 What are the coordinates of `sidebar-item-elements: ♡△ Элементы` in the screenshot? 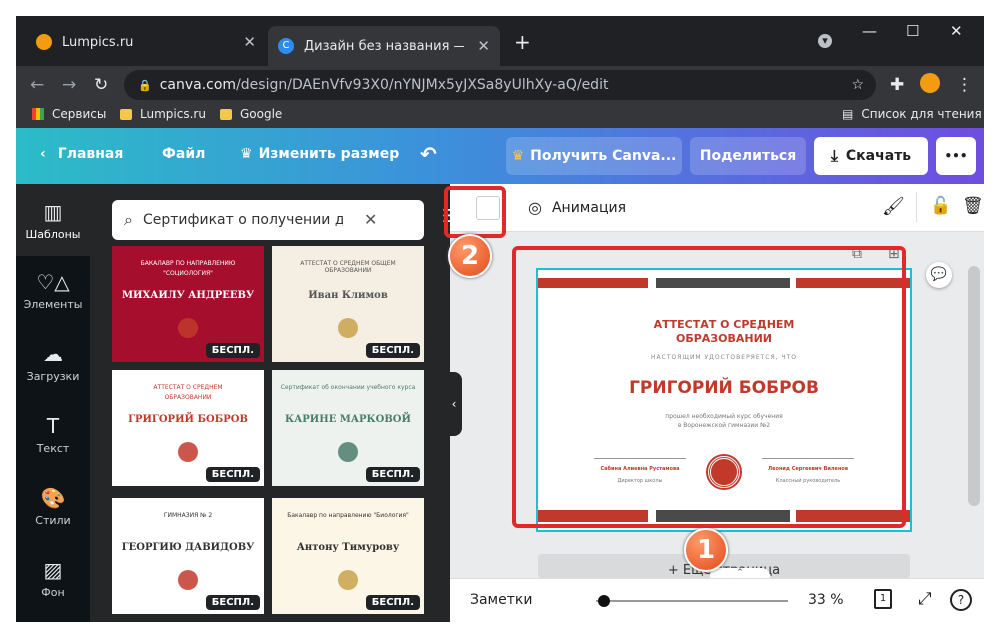 It's located at (53, 290).